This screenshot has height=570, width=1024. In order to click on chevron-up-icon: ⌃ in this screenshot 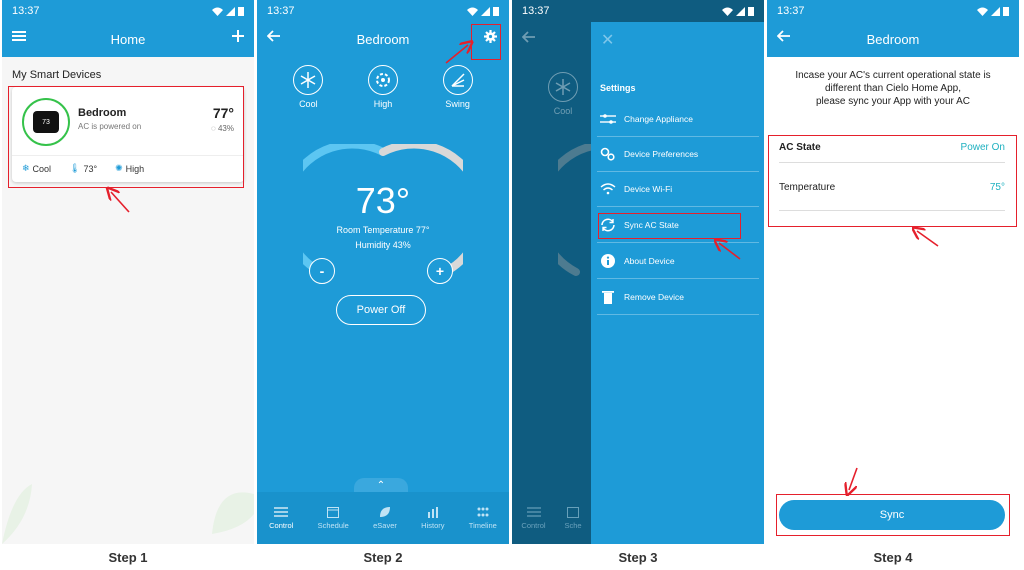, I will do `click(381, 485)`.